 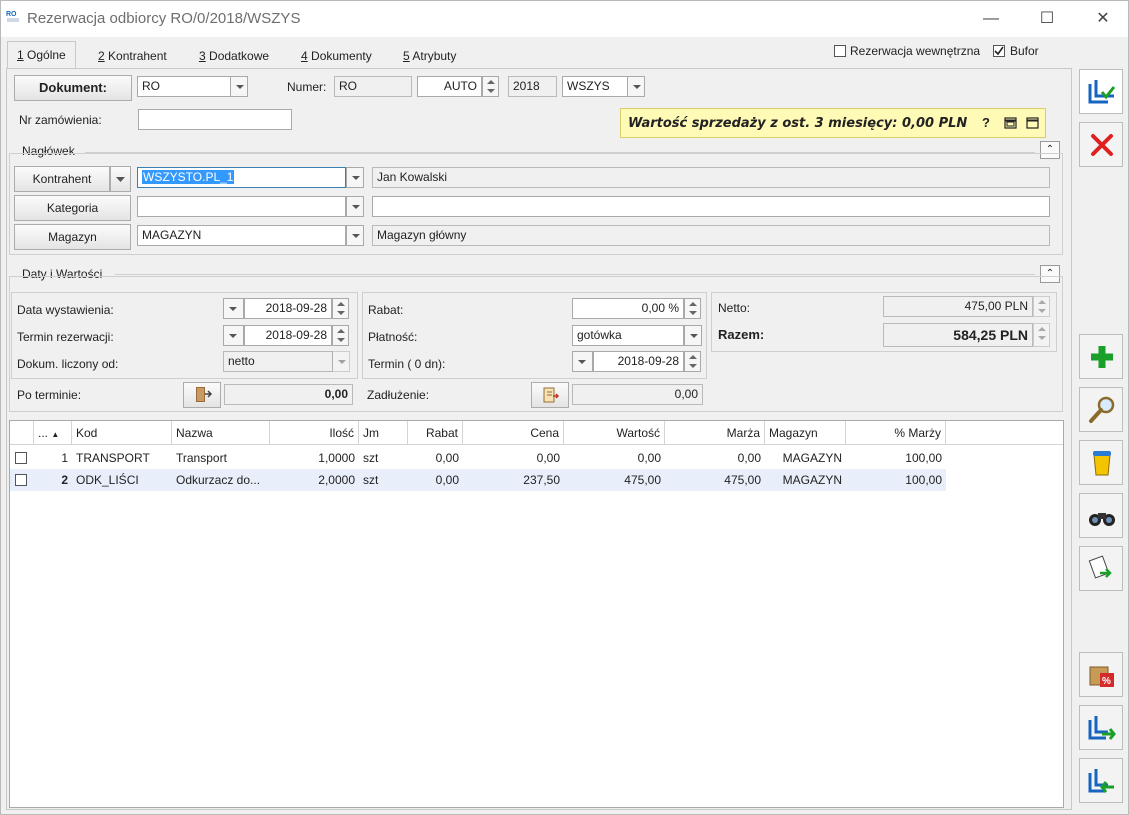 I want to click on document-type-select: RO, so click(x=184, y=86).